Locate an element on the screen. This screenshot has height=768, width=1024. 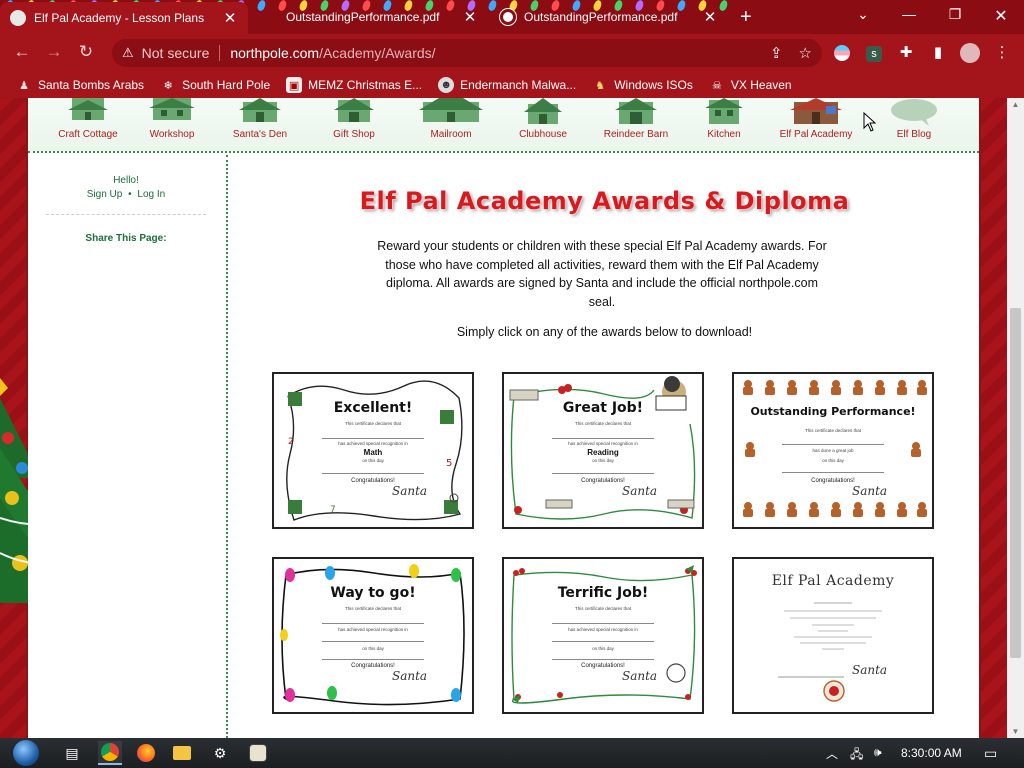
nav-workshop: Workshop is located at coordinates (172, 119).